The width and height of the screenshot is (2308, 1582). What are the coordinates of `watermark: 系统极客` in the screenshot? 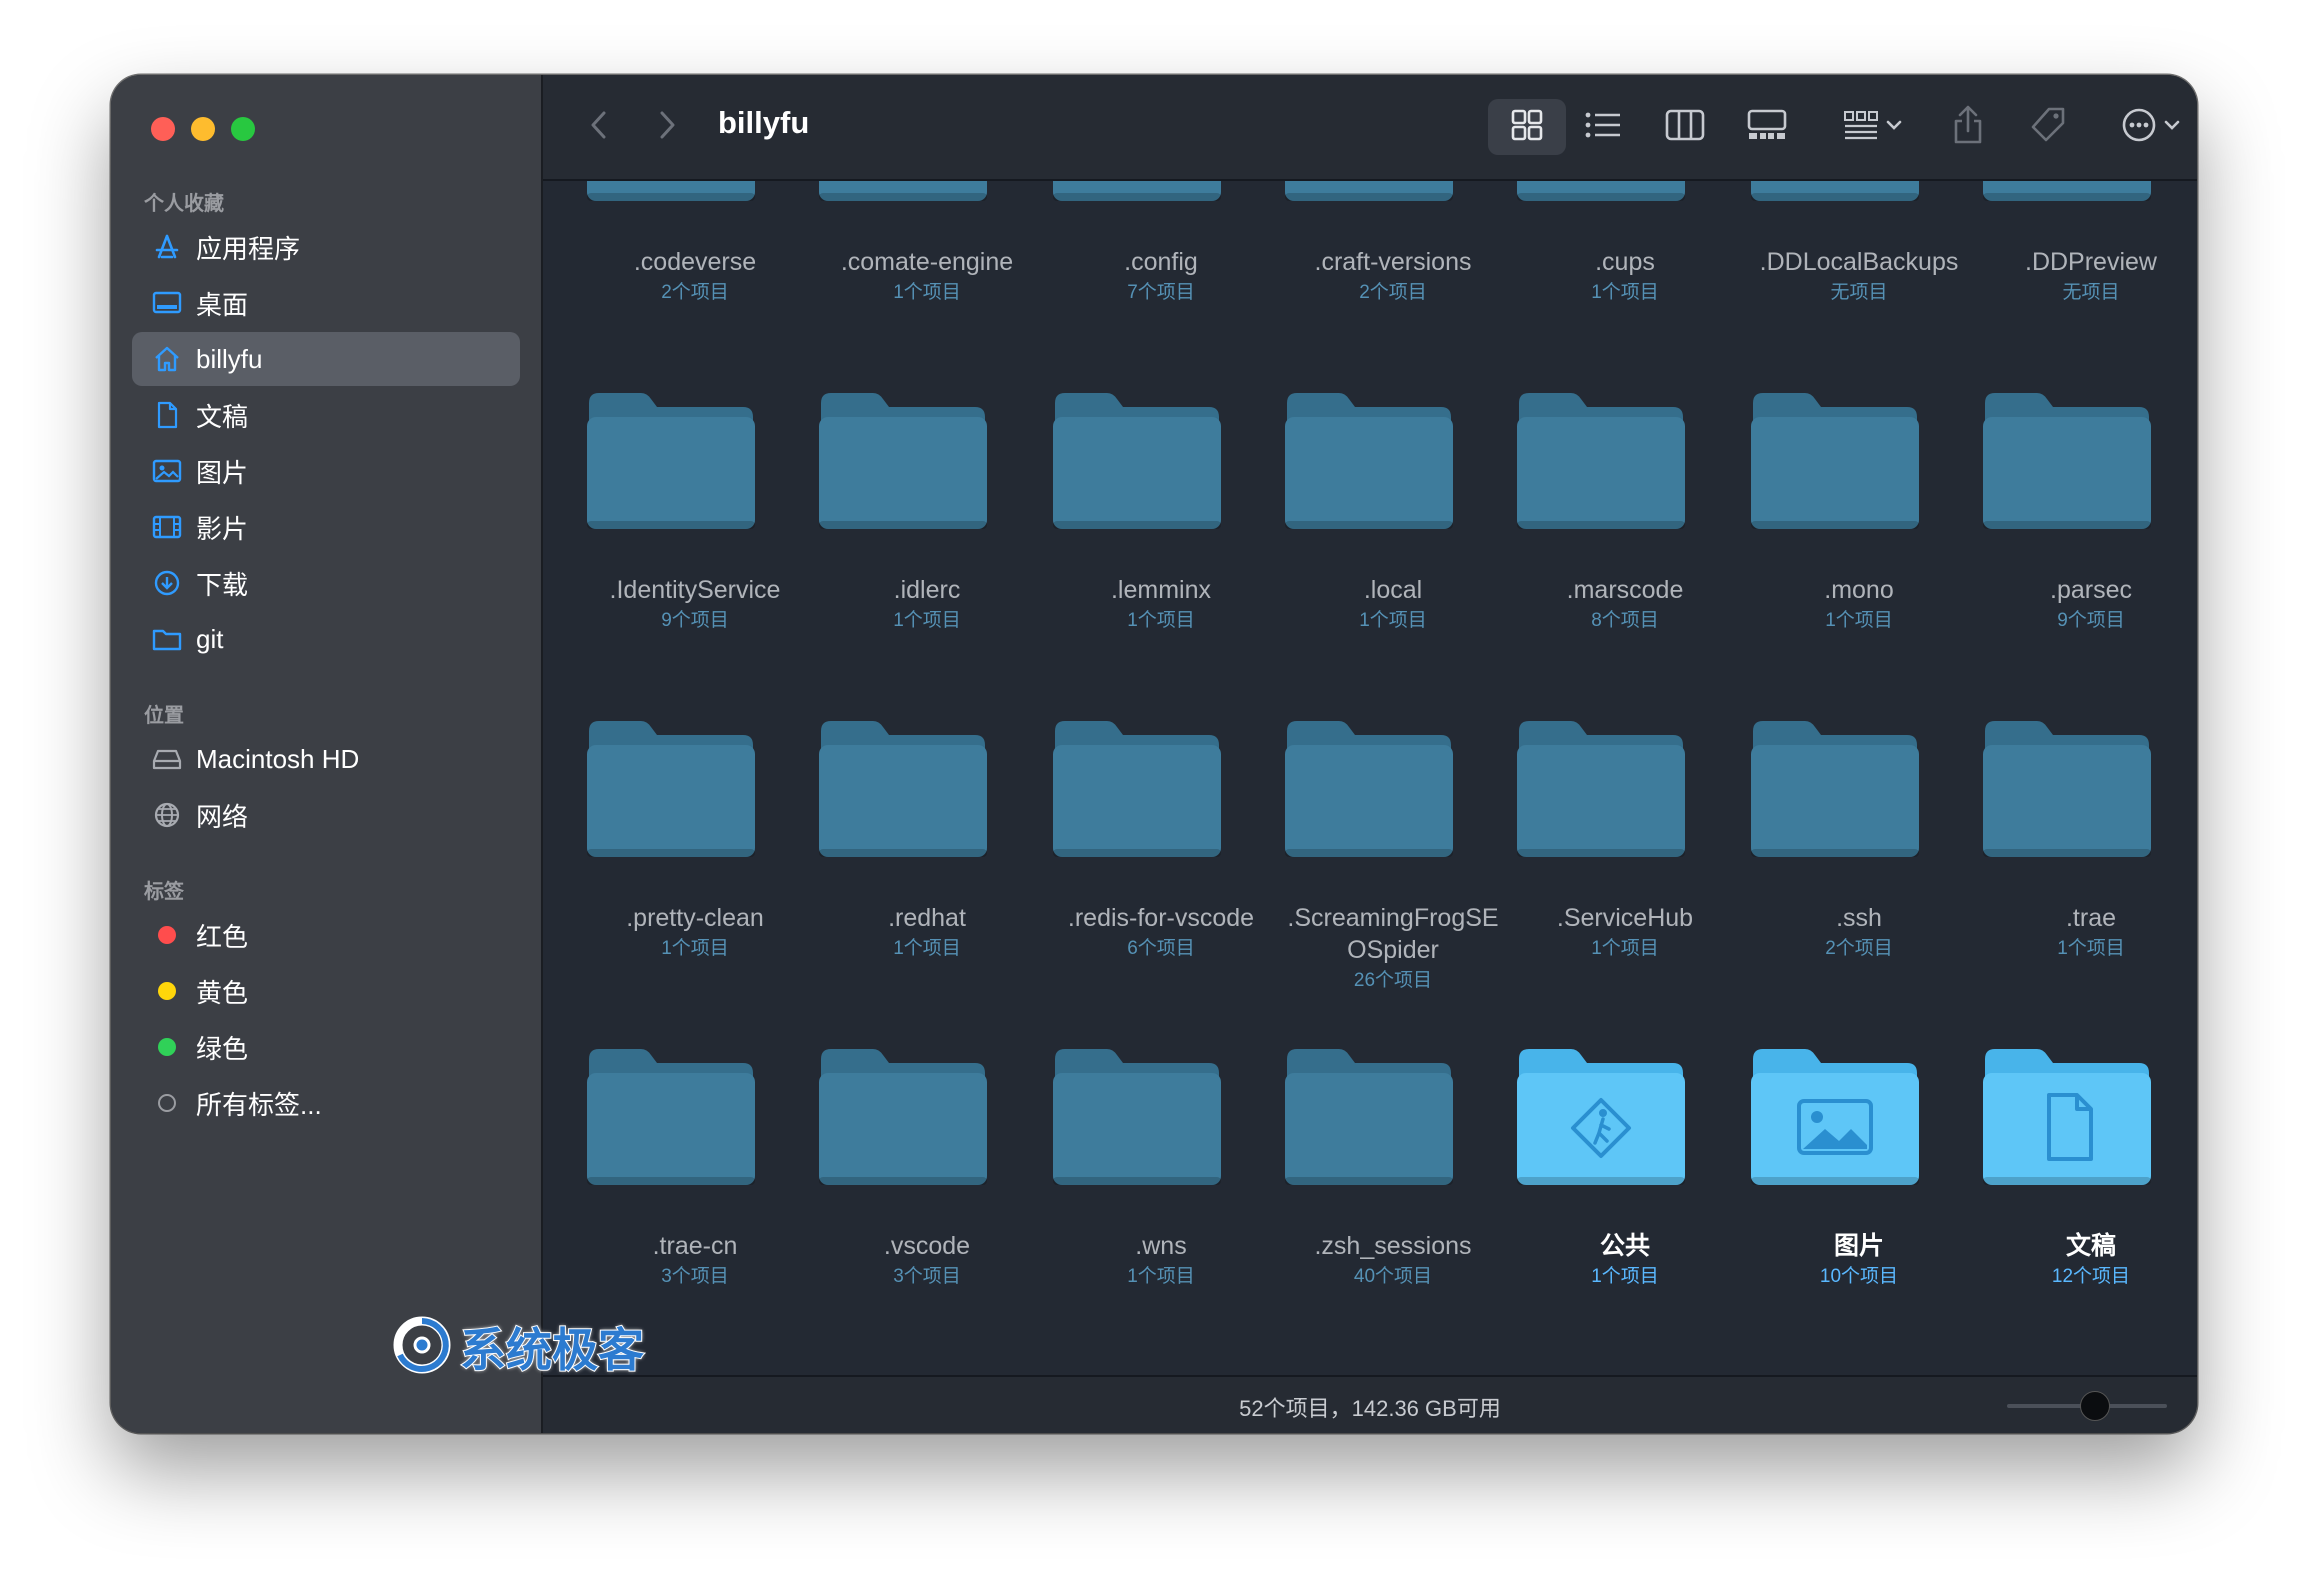 It's located at (518, 1347).